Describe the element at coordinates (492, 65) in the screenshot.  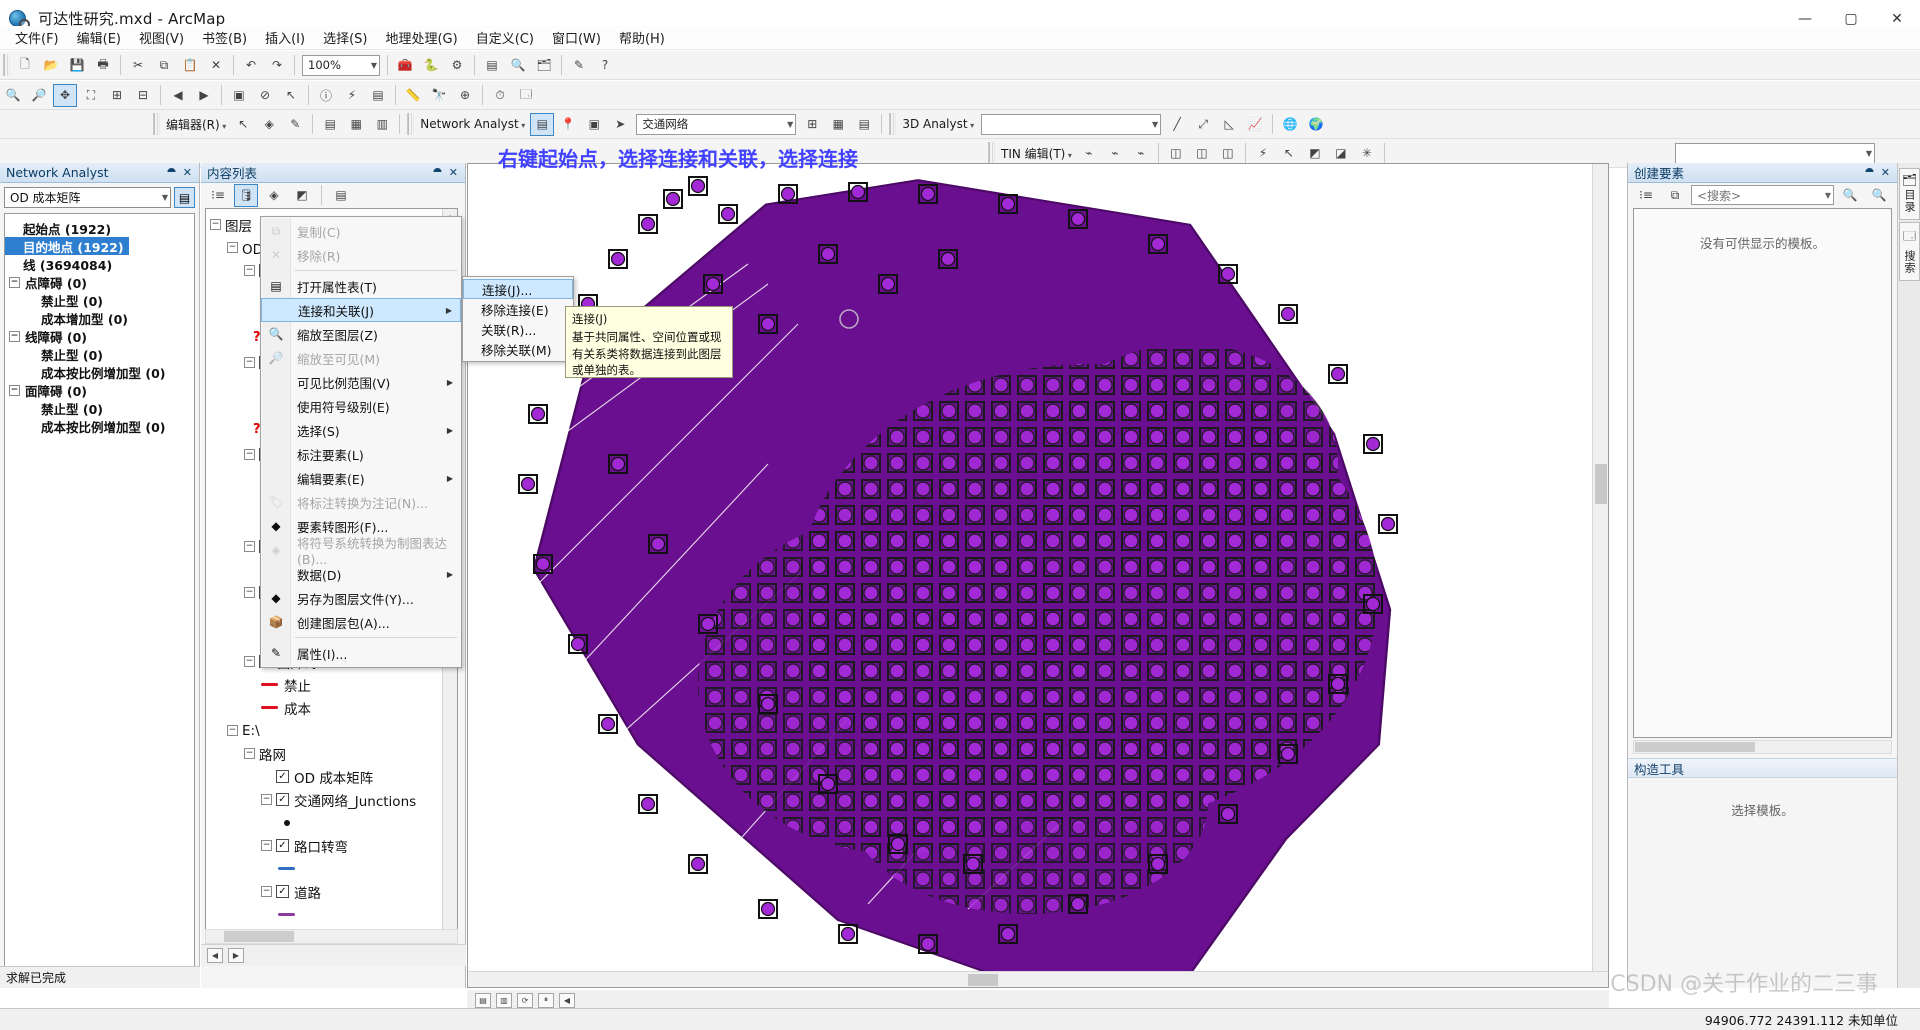
I see `catalog-window-icon: ▤` at that location.